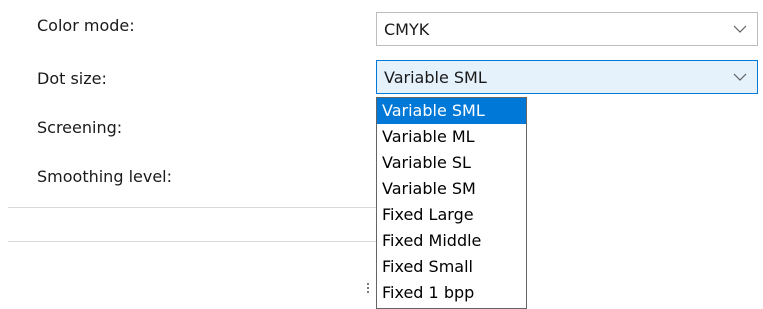  What do you see at coordinates (451, 293) in the screenshot?
I see `dropdown-option: Fixed 1 bpp` at bounding box center [451, 293].